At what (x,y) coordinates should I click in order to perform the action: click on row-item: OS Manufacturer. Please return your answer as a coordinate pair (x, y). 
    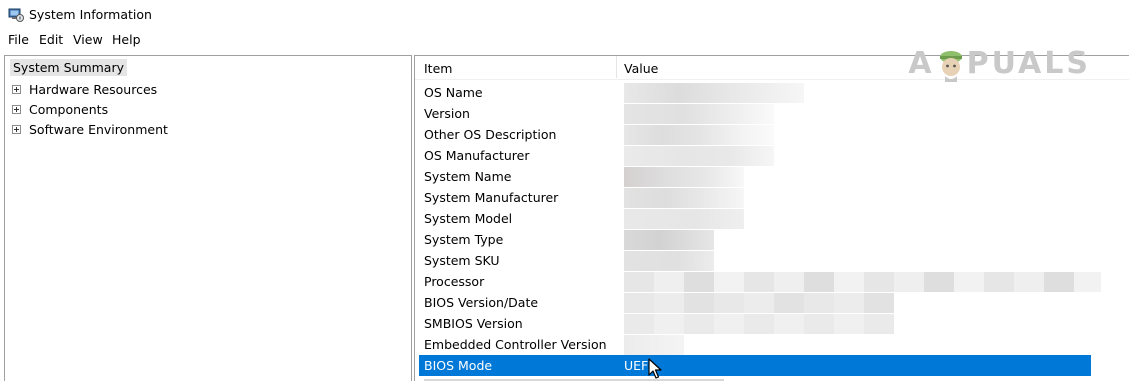
    Looking at the image, I should click on (477, 155).